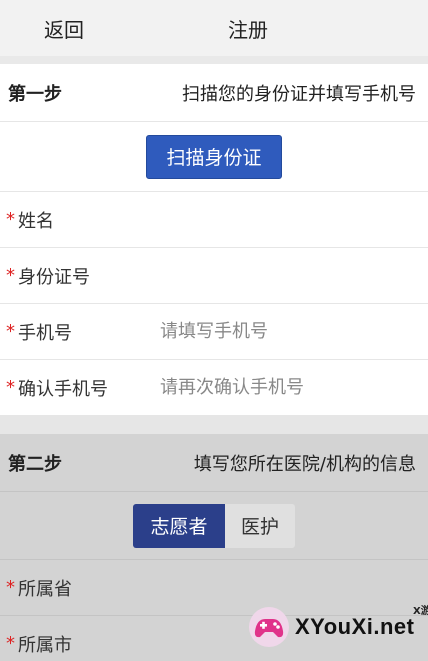 The height and width of the screenshot is (661, 428). What do you see at coordinates (45, 645) in the screenshot?
I see `city-label: 所属市` at bounding box center [45, 645].